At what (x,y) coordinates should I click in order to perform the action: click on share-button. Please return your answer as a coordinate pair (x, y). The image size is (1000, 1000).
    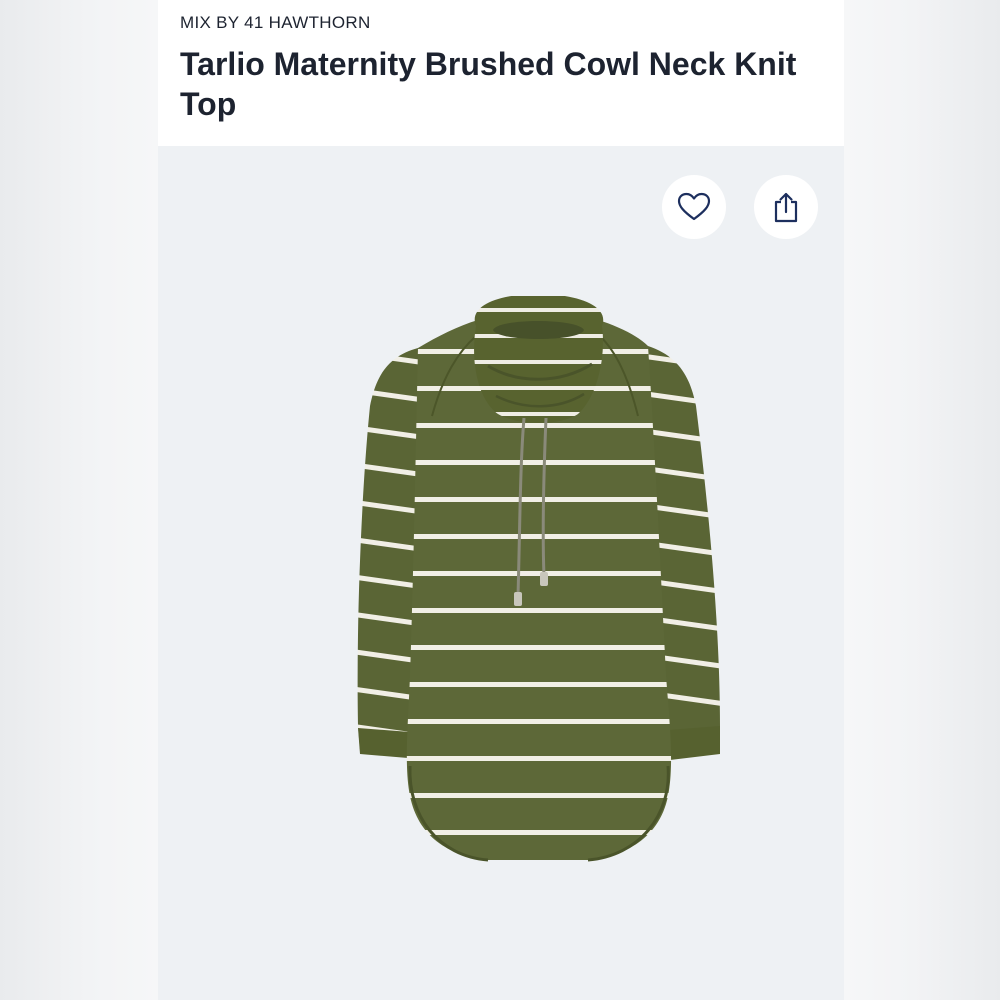
    Looking at the image, I should click on (786, 207).